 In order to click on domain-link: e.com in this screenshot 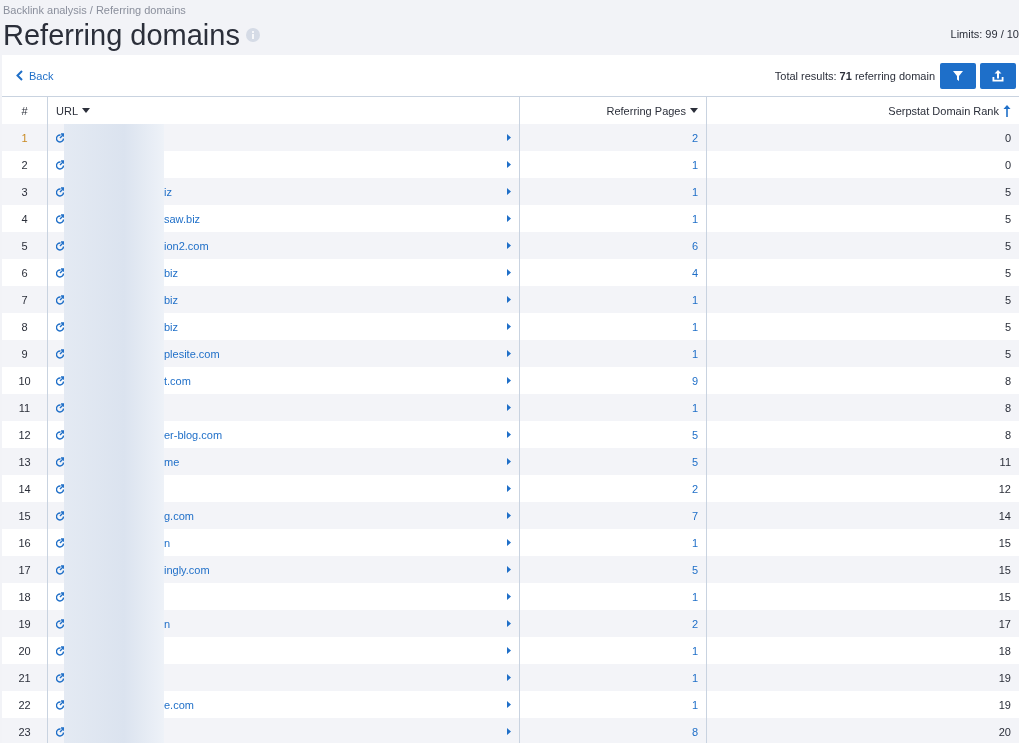, I will do `click(179, 704)`.